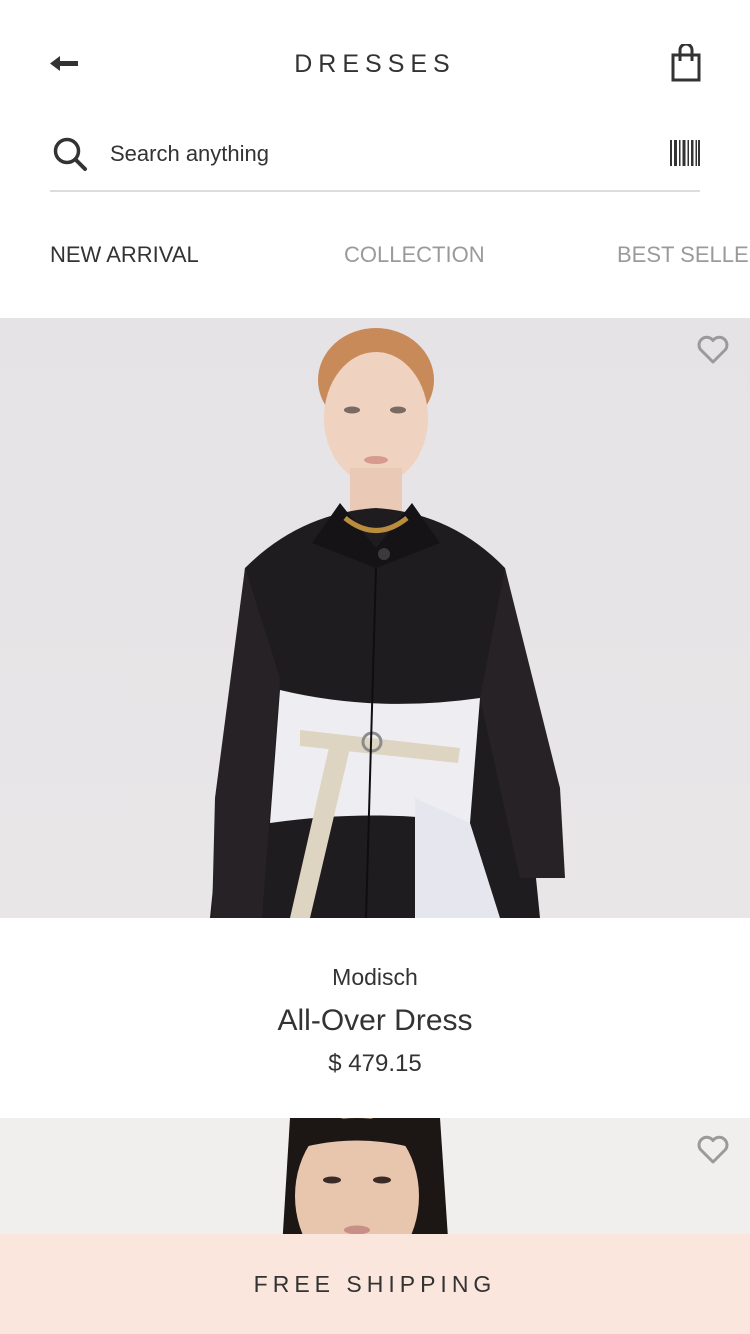  I want to click on banner-text: FREE SHIPPING, so click(375, 1284).